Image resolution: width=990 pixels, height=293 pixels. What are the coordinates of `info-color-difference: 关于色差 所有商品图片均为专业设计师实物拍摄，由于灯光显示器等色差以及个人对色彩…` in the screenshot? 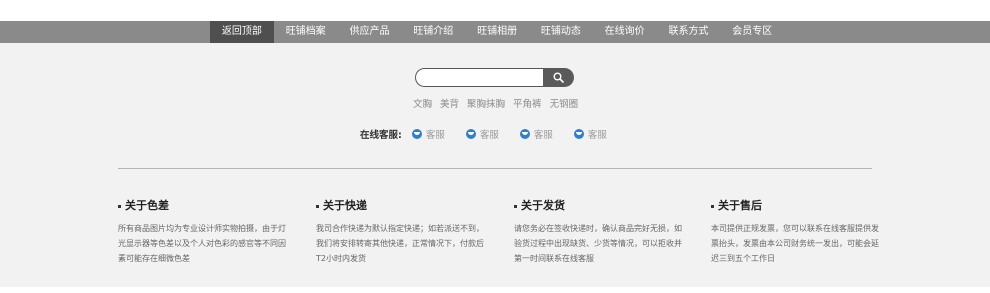 It's located at (204, 231).